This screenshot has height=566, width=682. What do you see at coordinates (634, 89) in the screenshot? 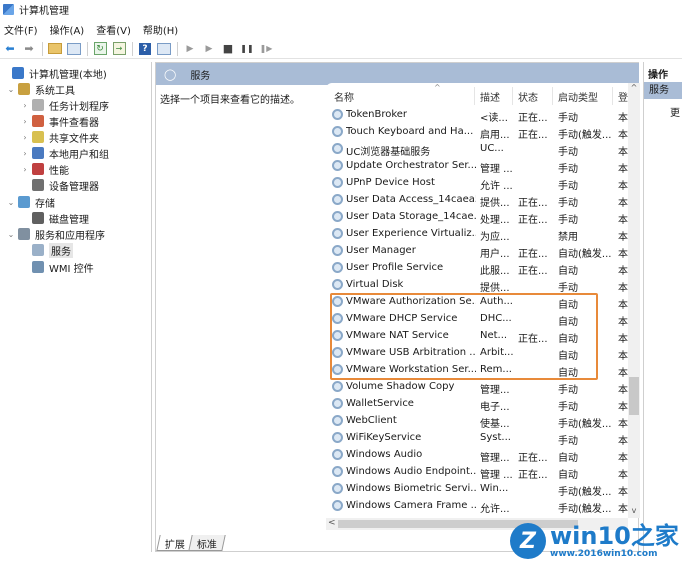
I see `scroll-up-icon: ^` at bounding box center [634, 89].